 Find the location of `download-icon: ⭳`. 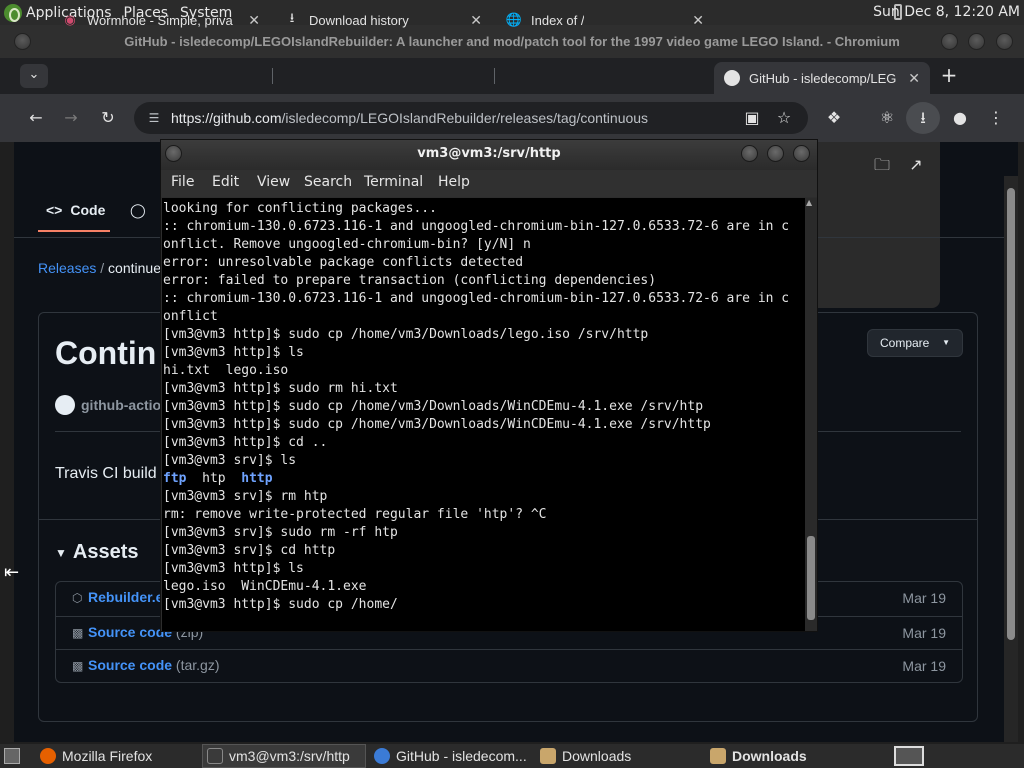

download-icon: ⭳ is located at coordinates (292, 17).